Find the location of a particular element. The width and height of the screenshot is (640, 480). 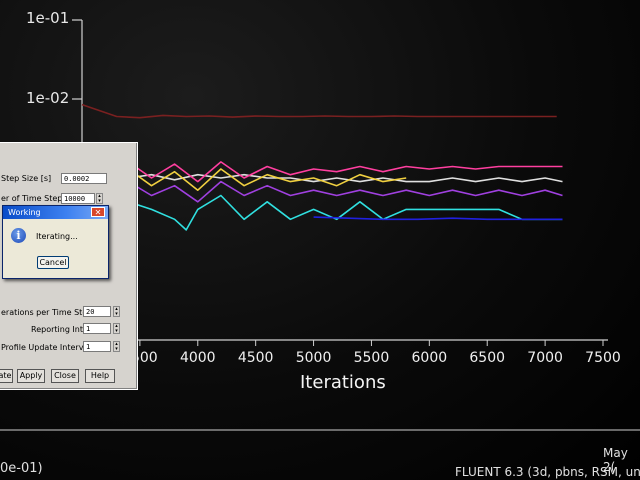

help-button: Help is located at coordinates (100, 376).